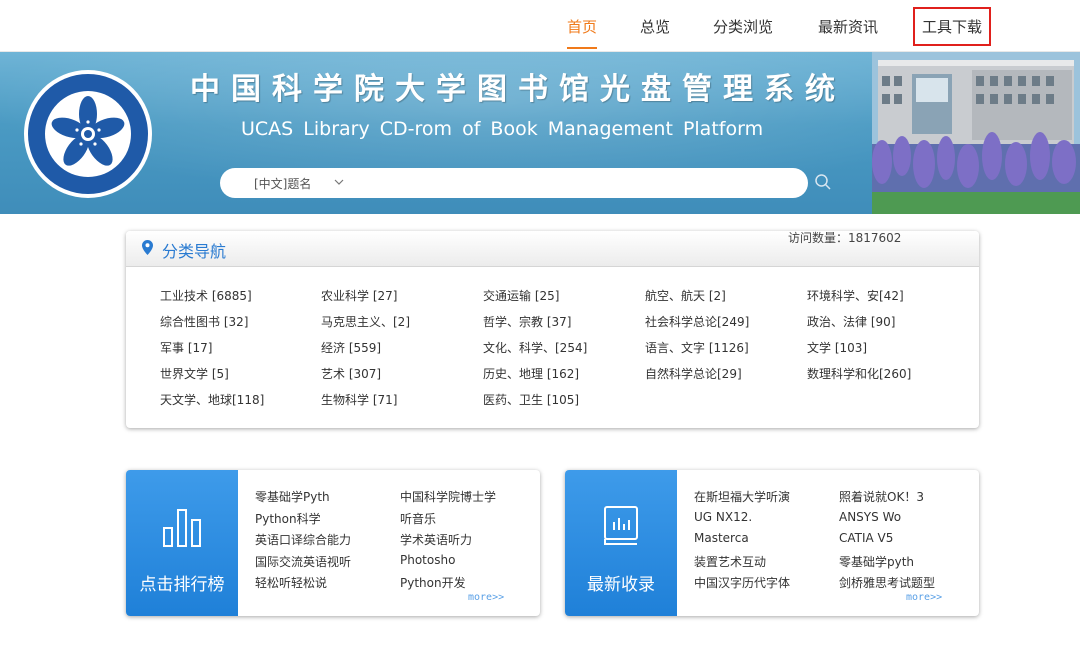  What do you see at coordinates (288, 518) in the screenshot?
I see `ranking-link: Python科学` at bounding box center [288, 518].